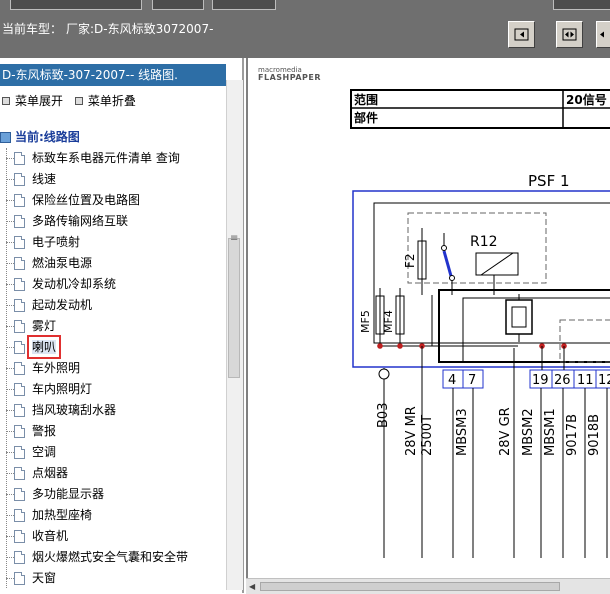 Image resolution: width=610 pixels, height=594 pixels. Describe the element at coordinates (116, 179) in the screenshot. I see `tree-item: 线速` at that location.